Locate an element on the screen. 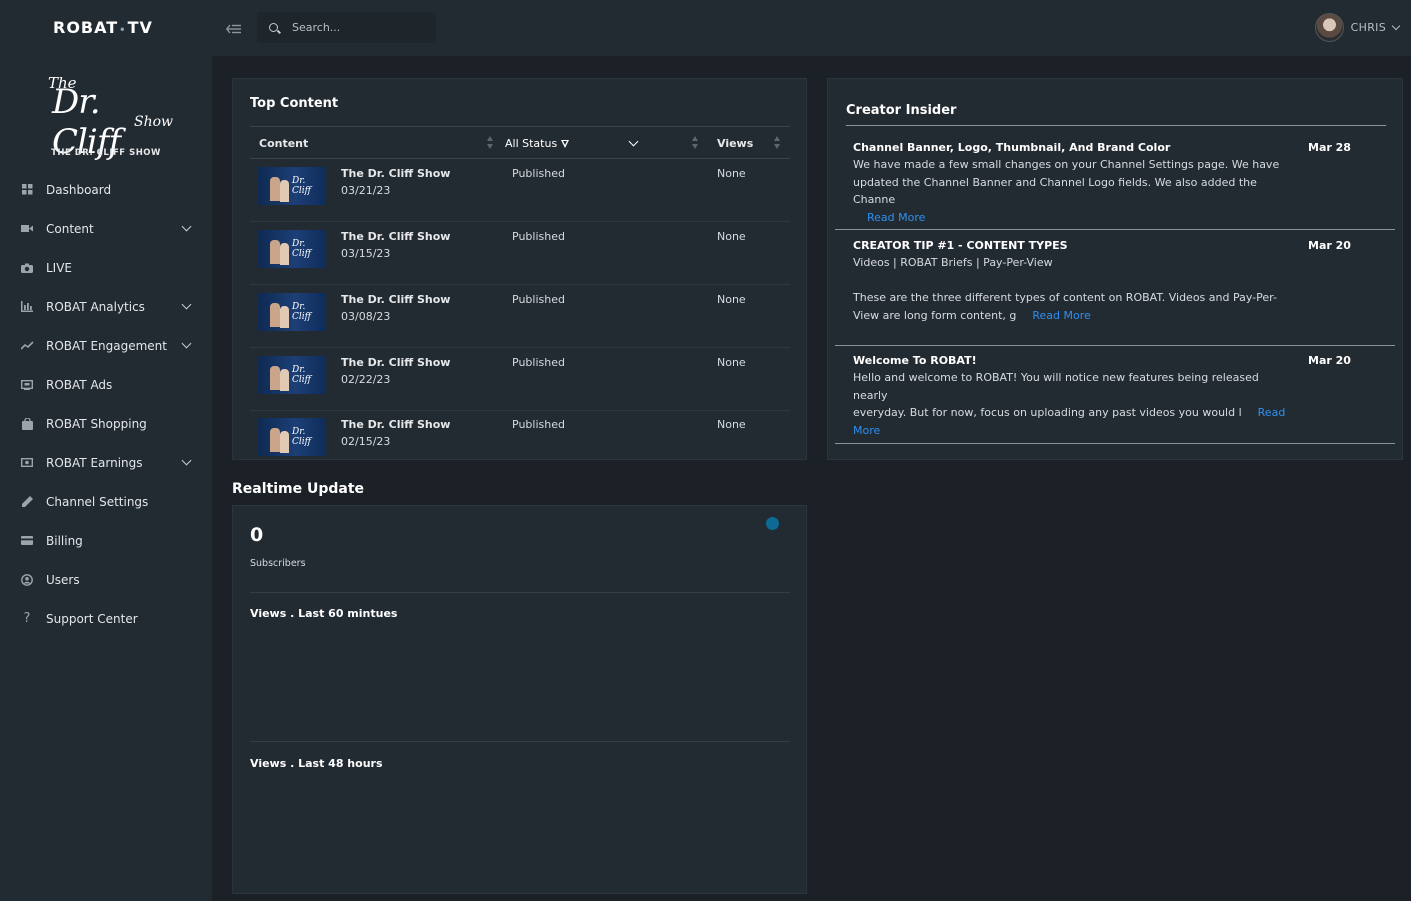 This screenshot has height=901, width=1411. sidebar-item-channel-settings: Channel Settings is located at coordinates (106, 501).